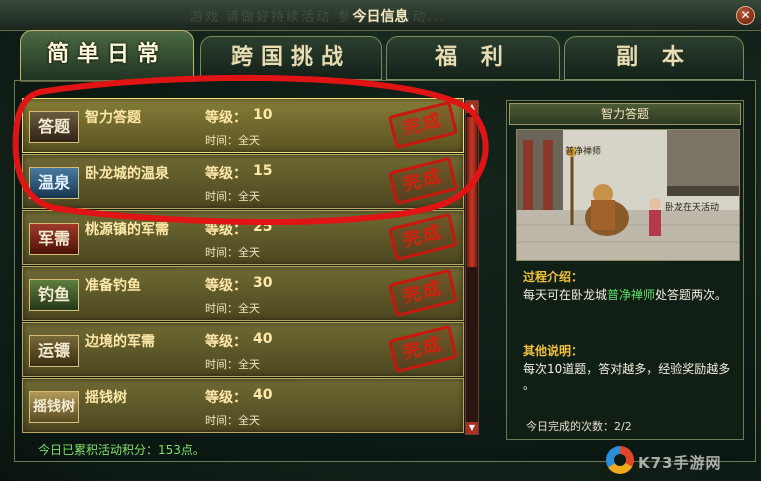 Image resolution: width=761 pixels, height=481 pixels. Describe the element at coordinates (54, 295) in the screenshot. I see `activity-badge: 钓鱼` at that location.